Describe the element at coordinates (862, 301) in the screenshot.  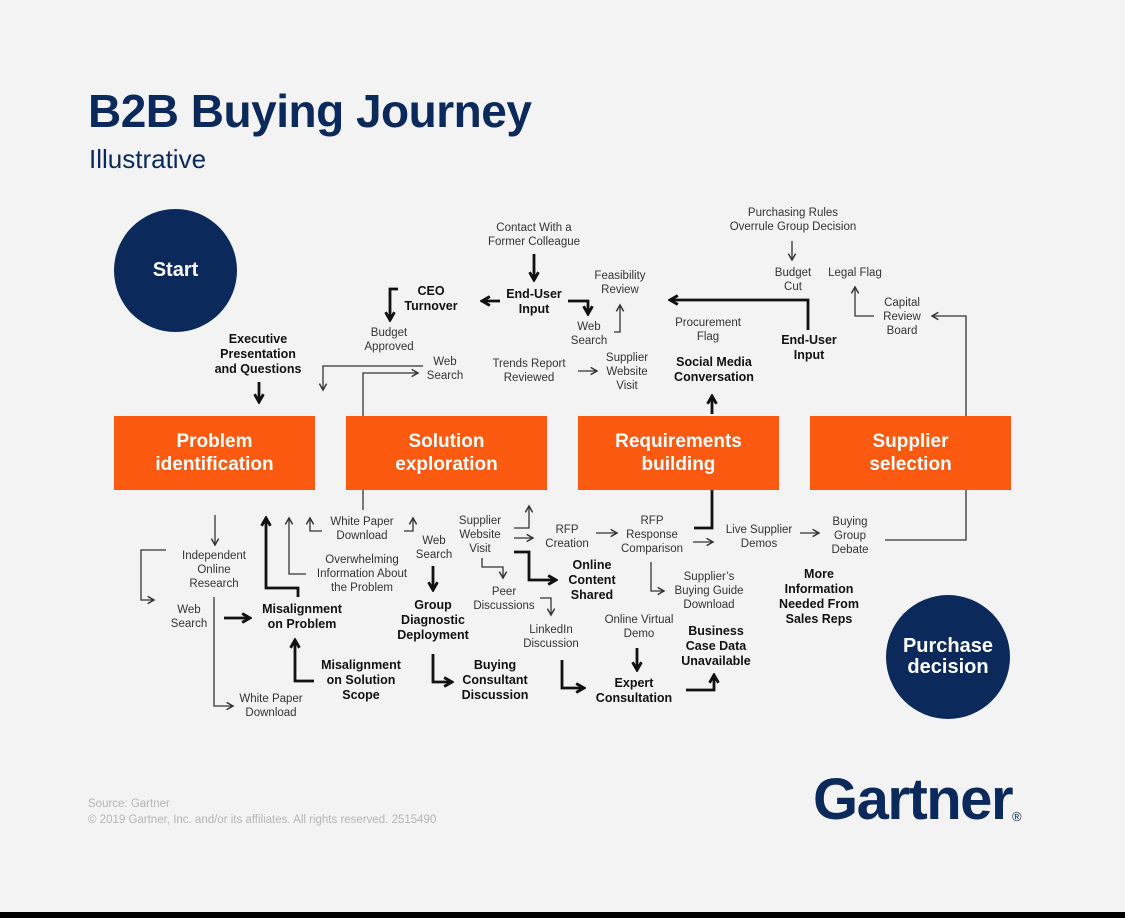
I see `arrow-capital-to-legal` at that location.